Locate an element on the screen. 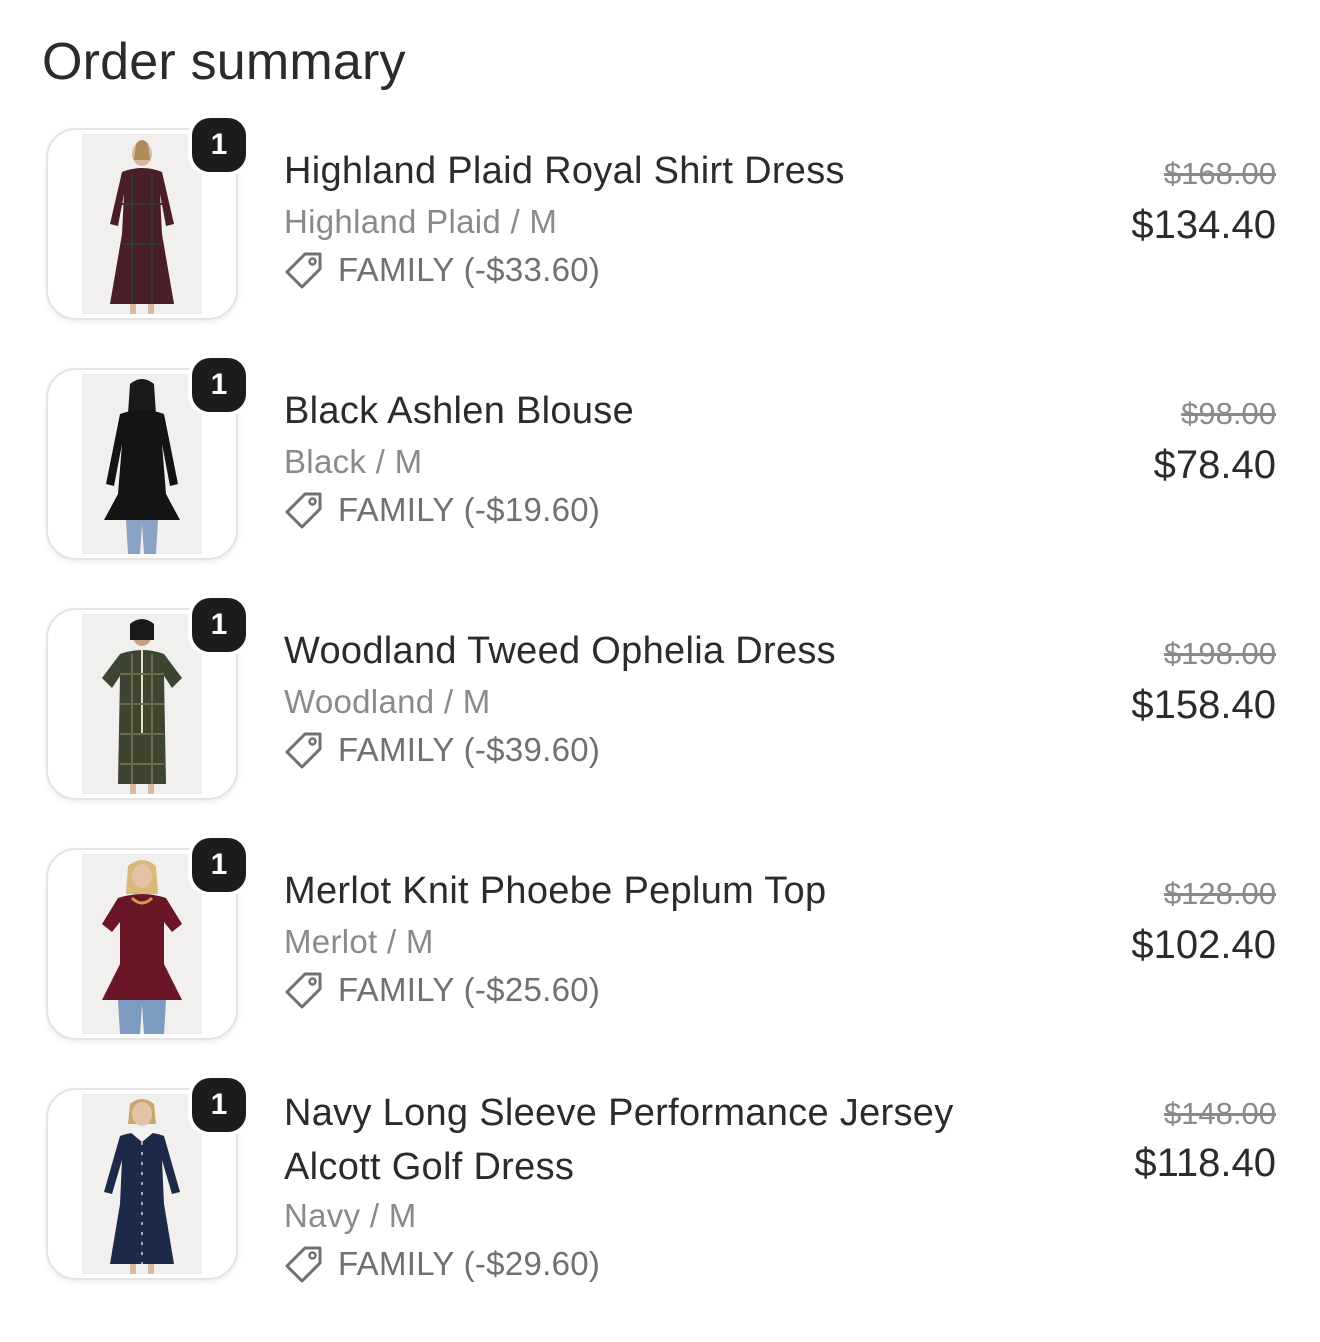  discount-label: FAMILY (-$33.60) is located at coordinates (469, 269).